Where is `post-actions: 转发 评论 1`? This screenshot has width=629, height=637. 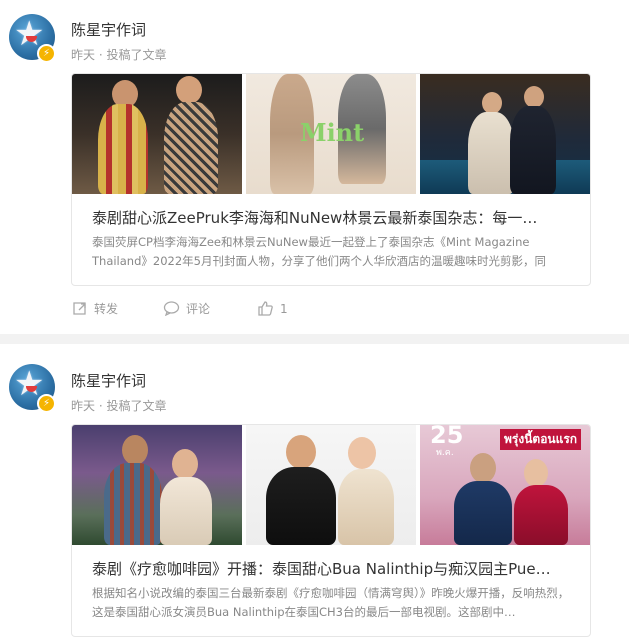 post-actions: 转发 评论 1 is located at coordinates (271, 309).